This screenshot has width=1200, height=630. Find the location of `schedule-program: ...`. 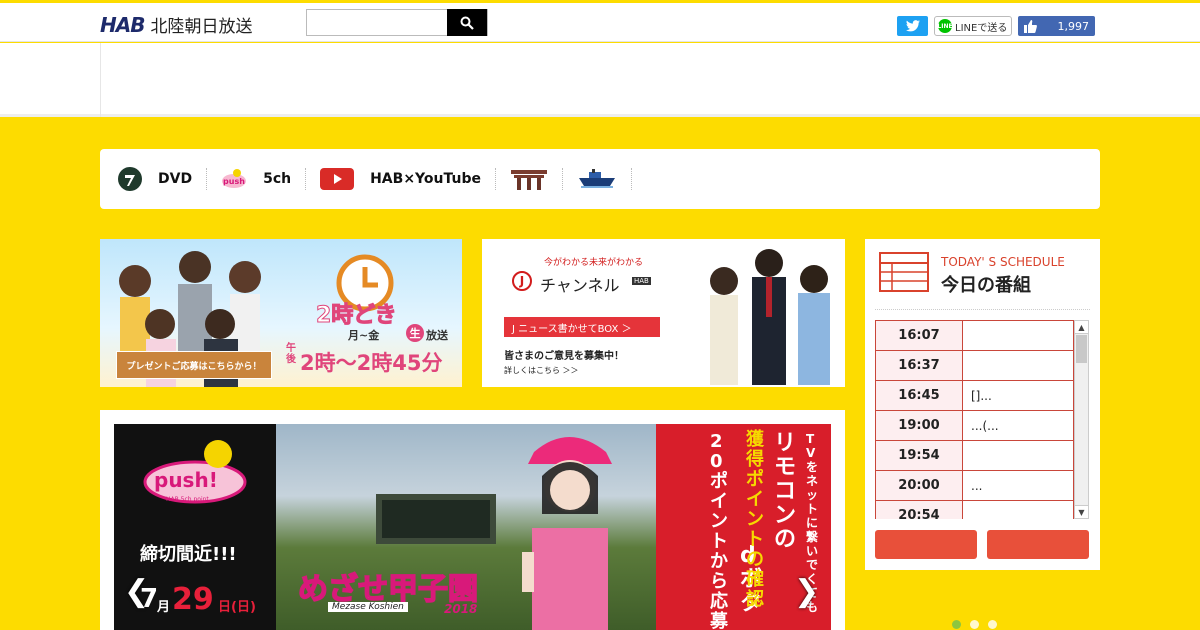

schedule-program: ... is located at coordinates (1018, 485).